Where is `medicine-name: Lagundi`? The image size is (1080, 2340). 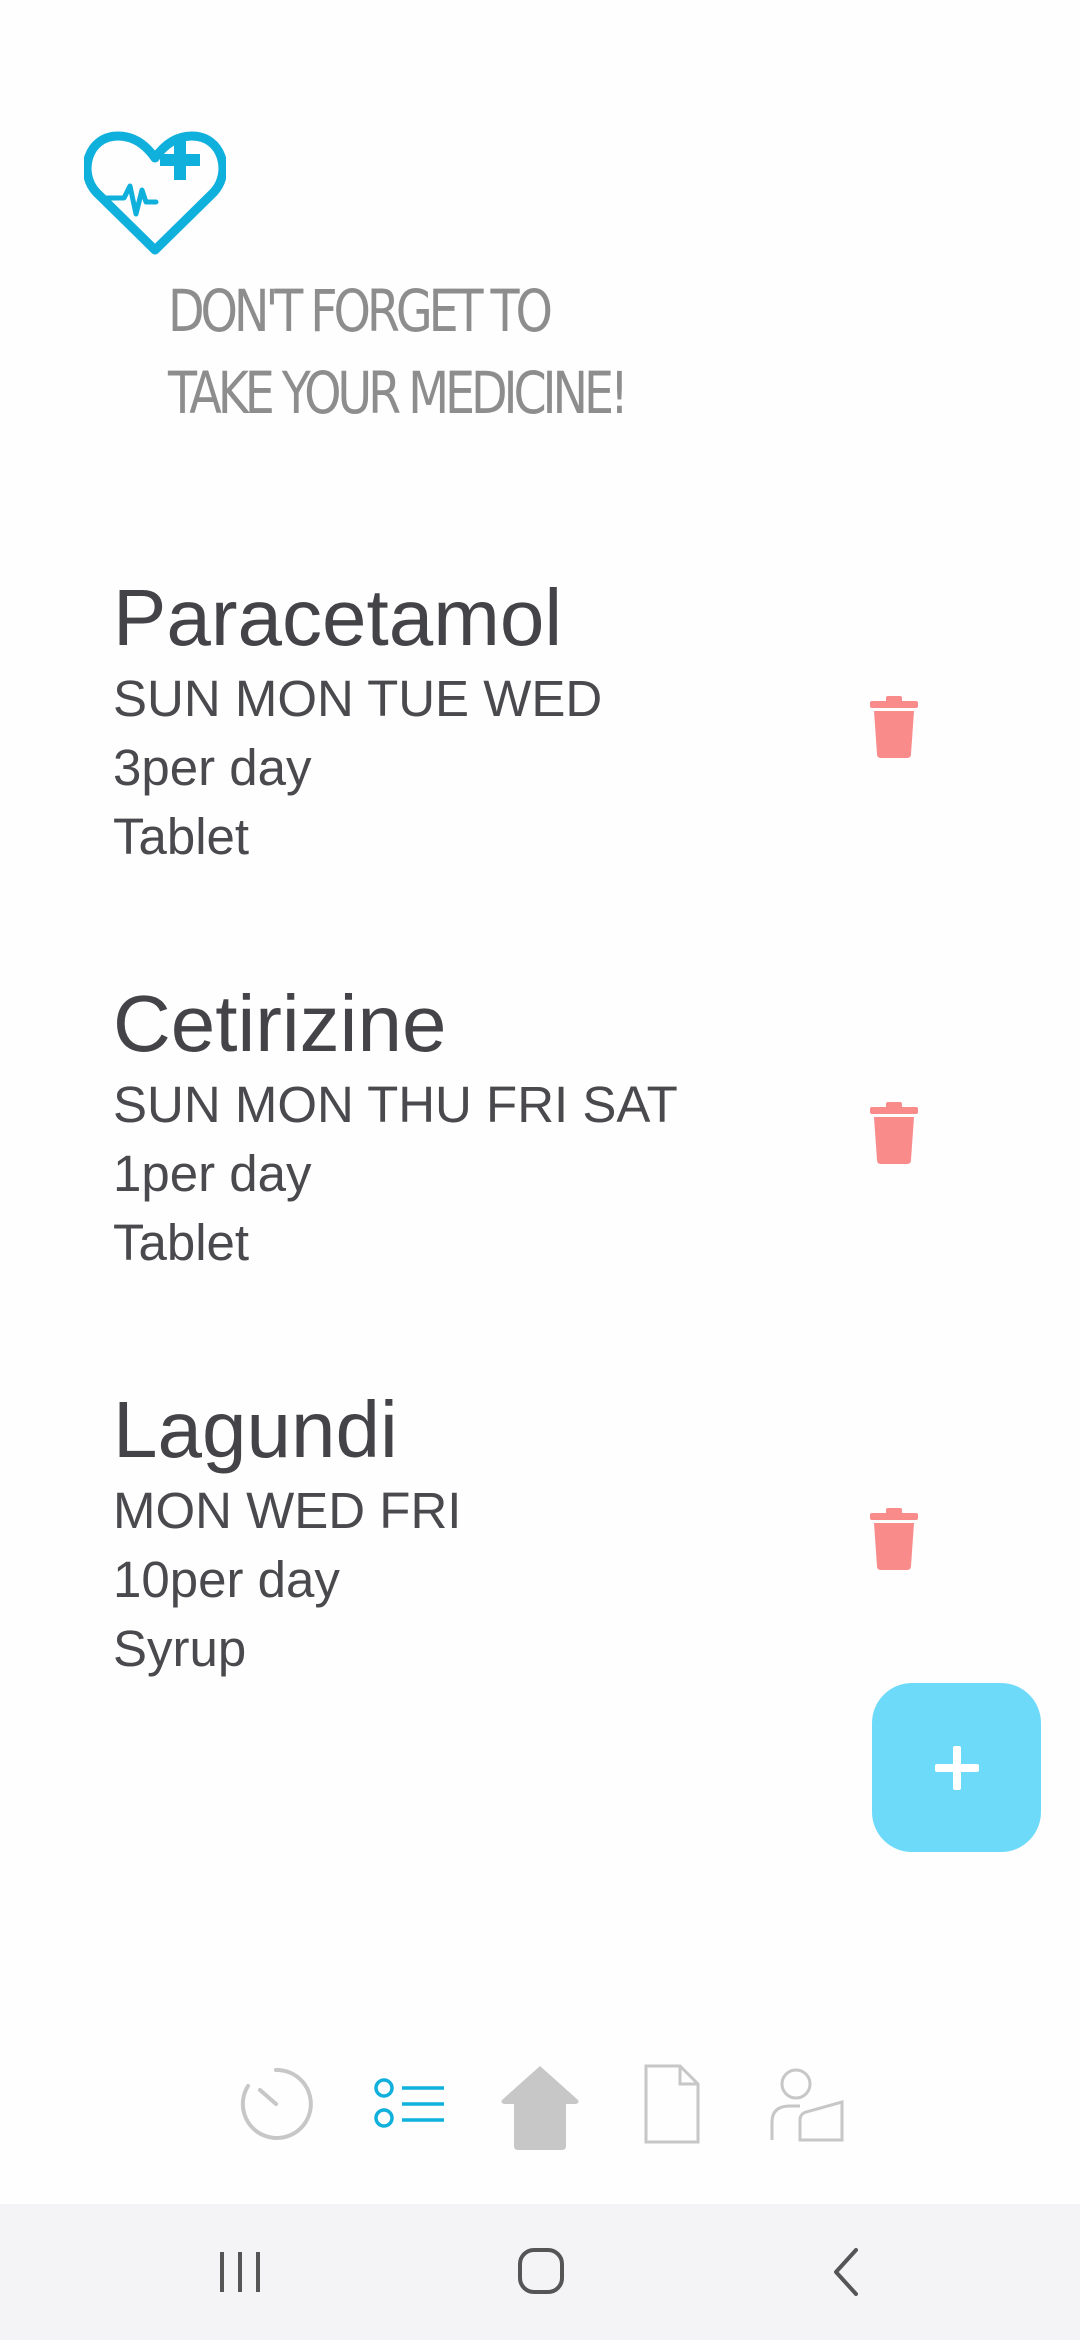
medicine-name: Lagundi is located at coordinates (255, 1429).